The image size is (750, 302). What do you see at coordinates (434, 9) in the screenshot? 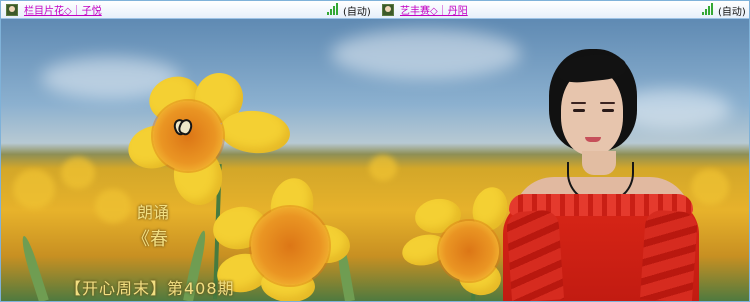
I see `right-user-name: 艺丰赛◇｜丹阳` at bounding box center [434, 9].